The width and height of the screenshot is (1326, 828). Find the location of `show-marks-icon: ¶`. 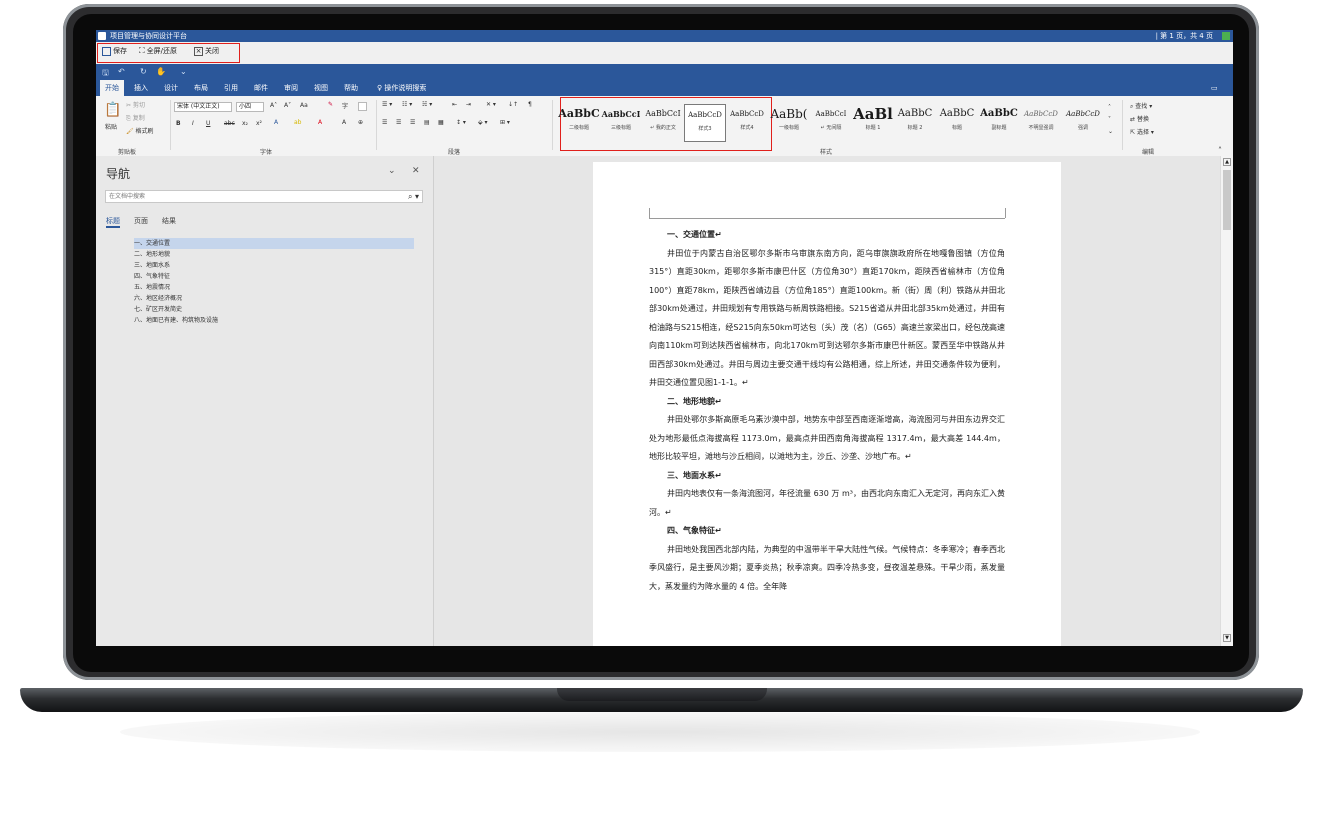

show-marks-icon: ¶ is located at coordinates (530, 104).